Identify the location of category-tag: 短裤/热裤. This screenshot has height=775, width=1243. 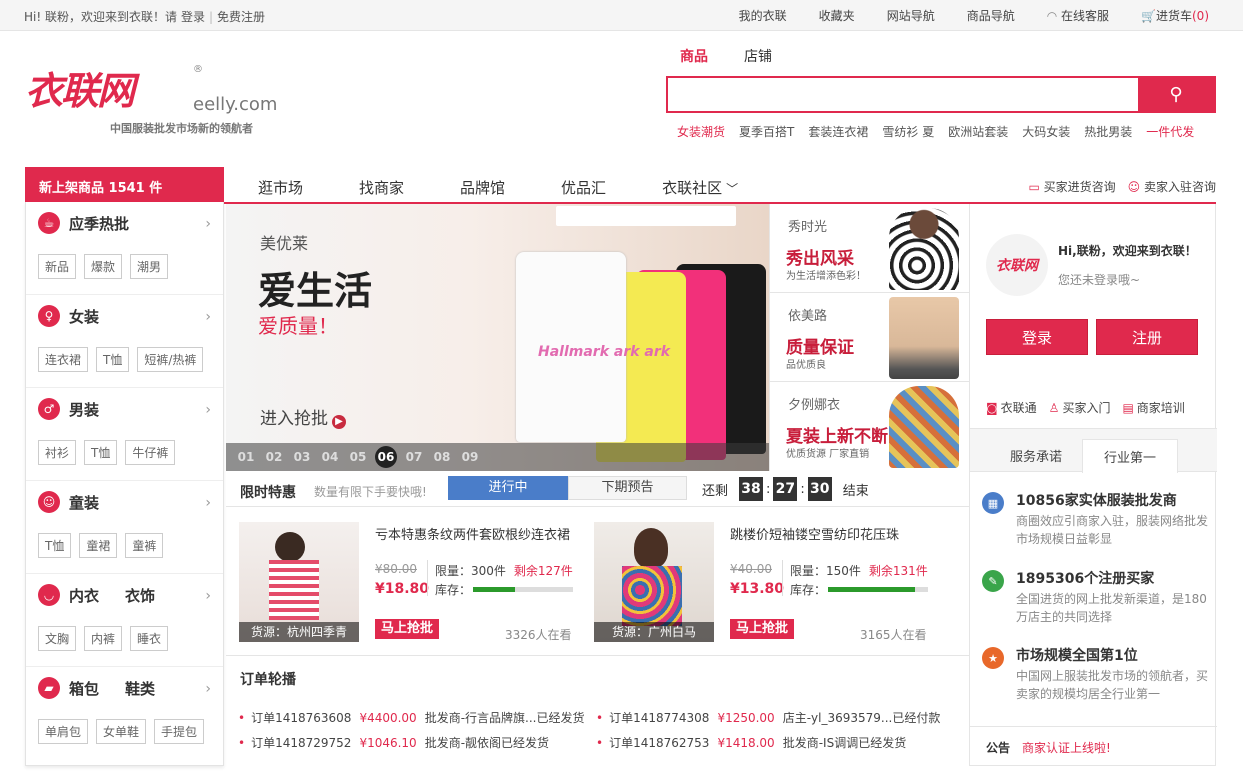
(170, 359).